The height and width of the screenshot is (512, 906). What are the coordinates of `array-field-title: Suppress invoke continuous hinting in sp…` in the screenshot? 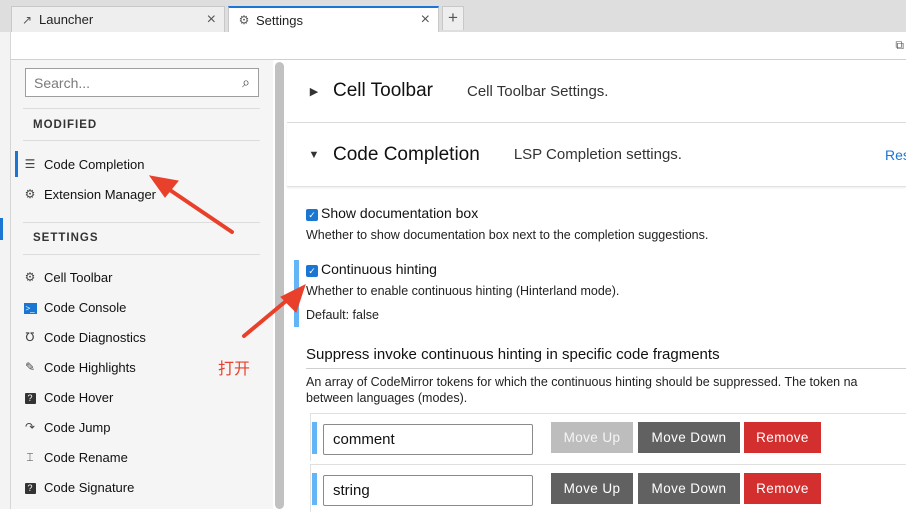 It's located at (606, 357).